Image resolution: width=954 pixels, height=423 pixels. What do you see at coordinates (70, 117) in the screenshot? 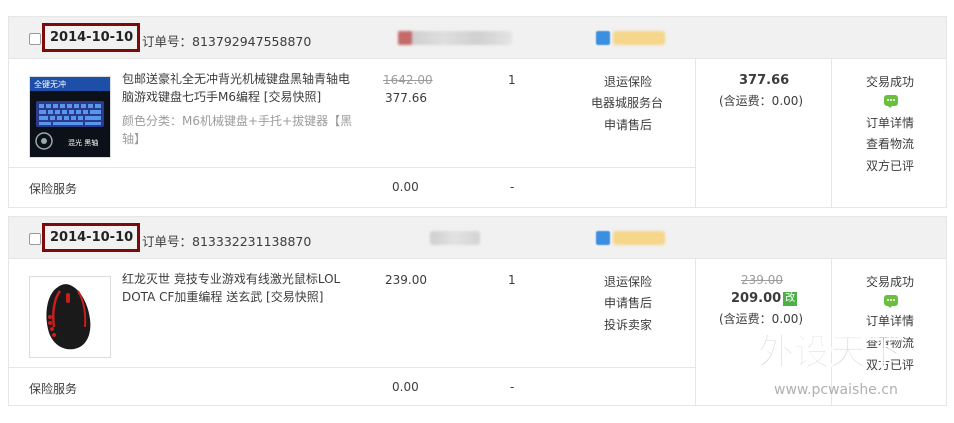
I see `product-thumbnail-keyboard: 全键无冲 混光 黑轴` at bounding box center [70, 117].